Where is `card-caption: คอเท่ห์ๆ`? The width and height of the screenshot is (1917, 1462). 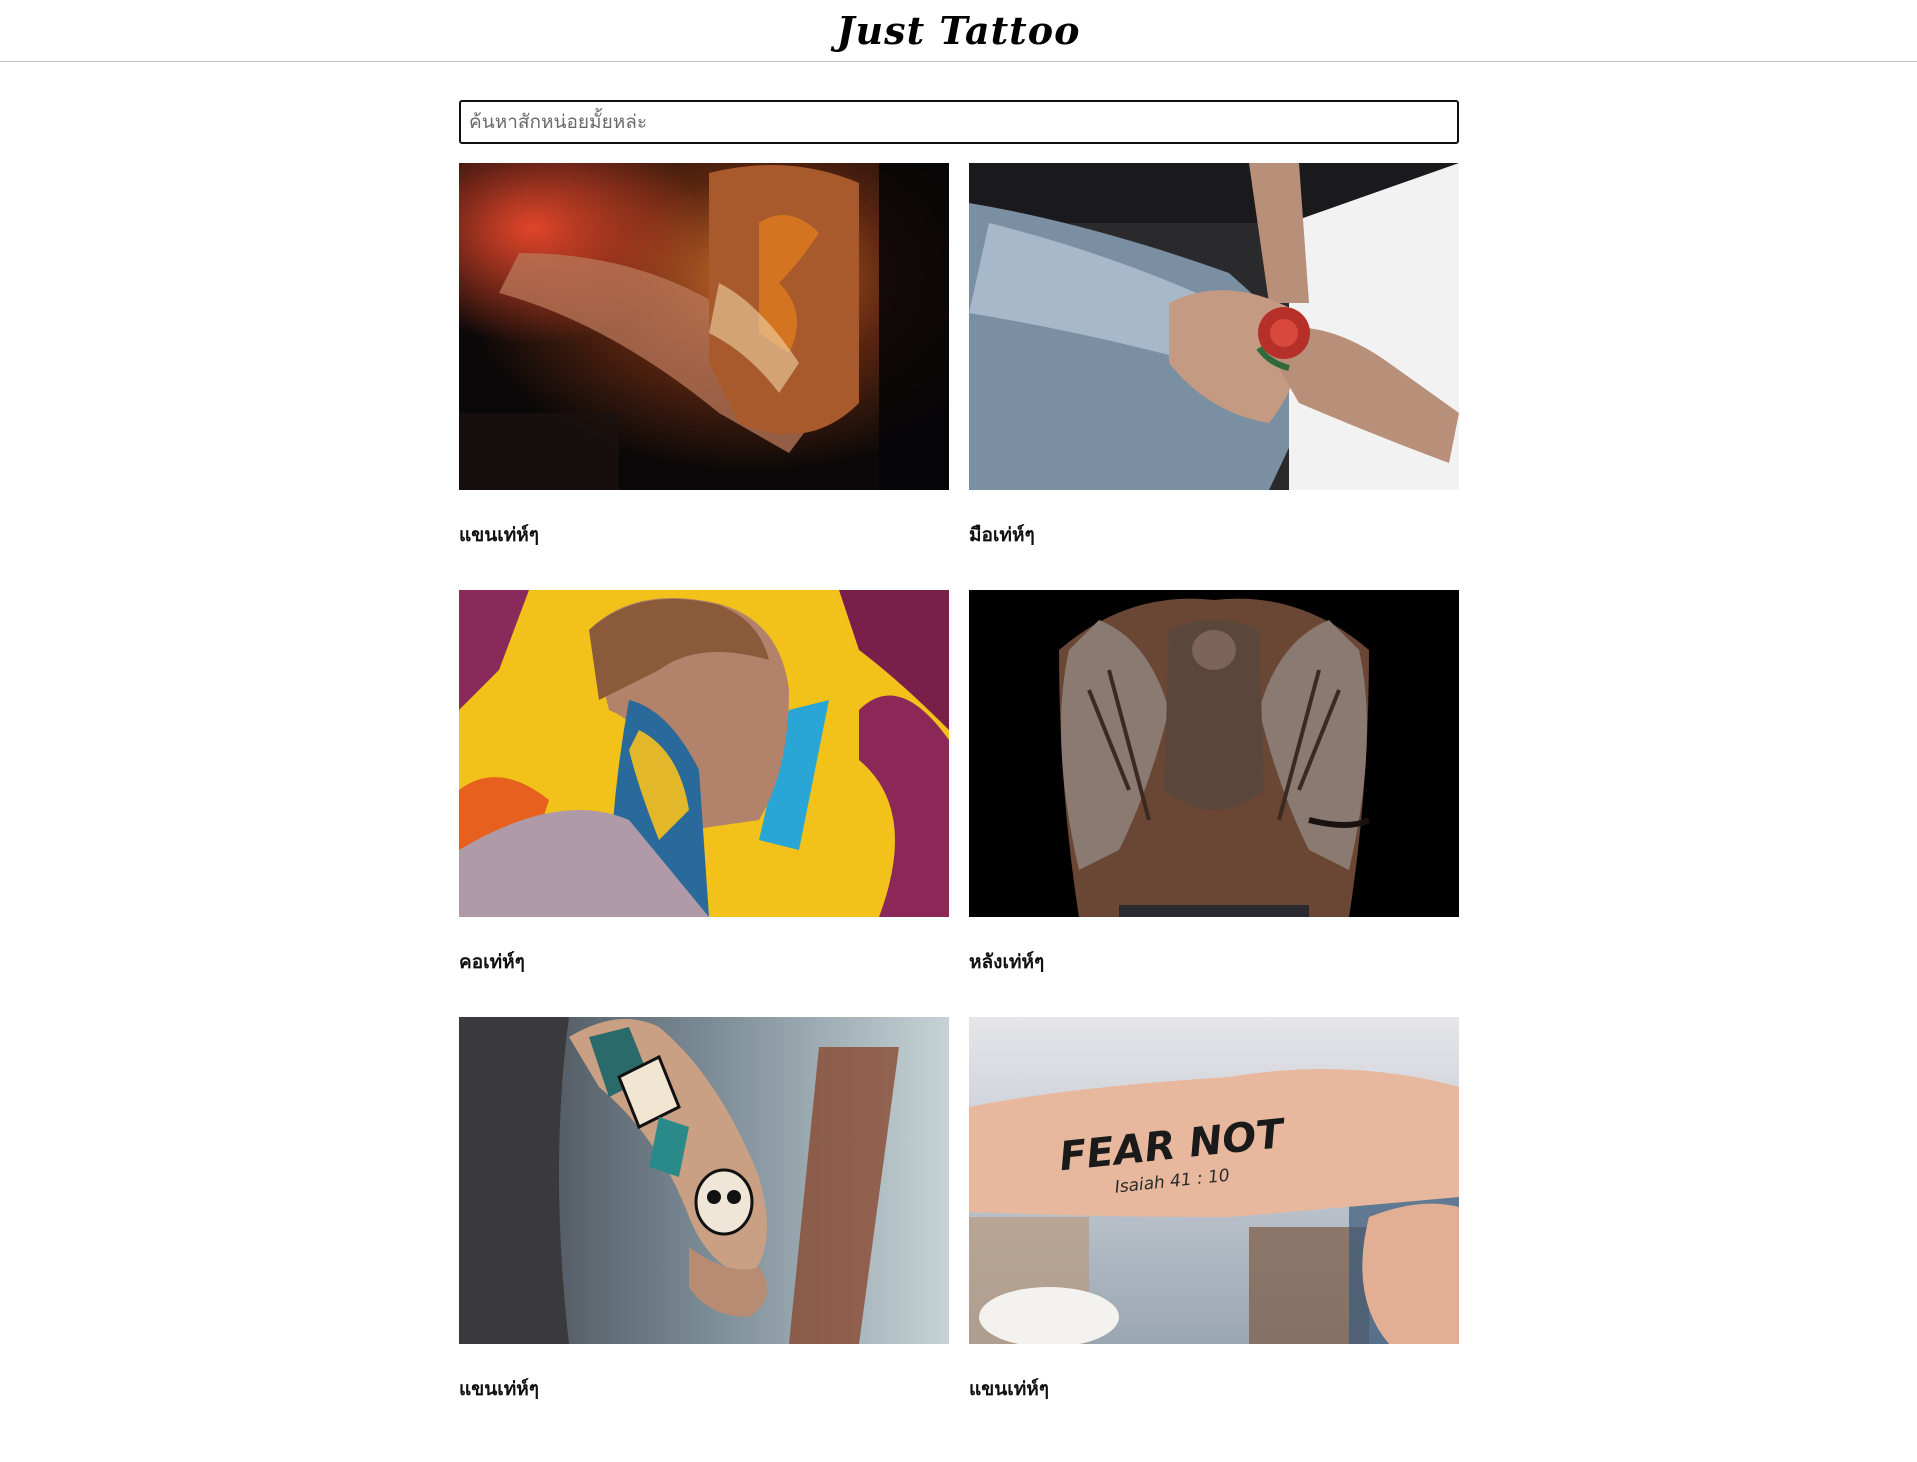
card-caption: คอเท่ห์ๆ is located at coordinates (492, 962).